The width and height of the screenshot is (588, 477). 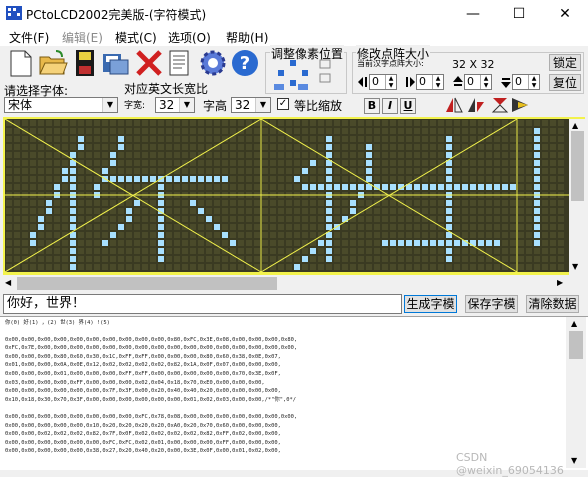 What do you see at coordinates (476, 105) in the screenshot?
I see `rotate-icon` at bounding box center [476, 105].